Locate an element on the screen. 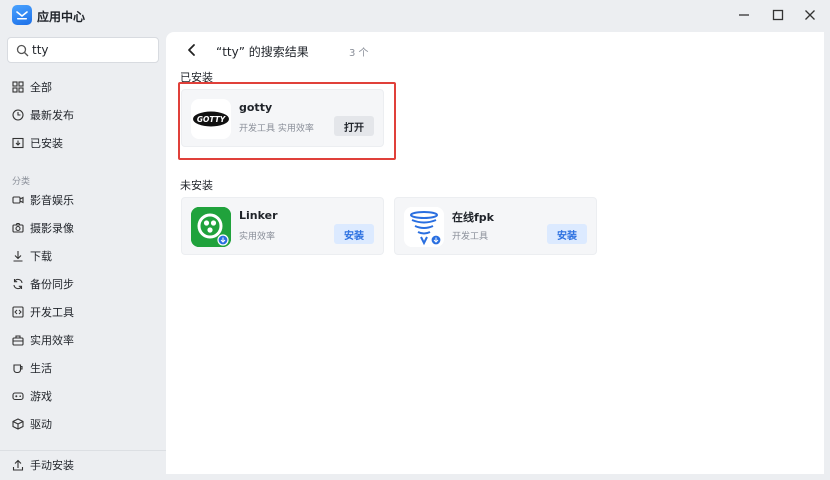 Image resolution: width=830 pixels, height=480 pixels. clock-icon is located at coordinates (18, 115).